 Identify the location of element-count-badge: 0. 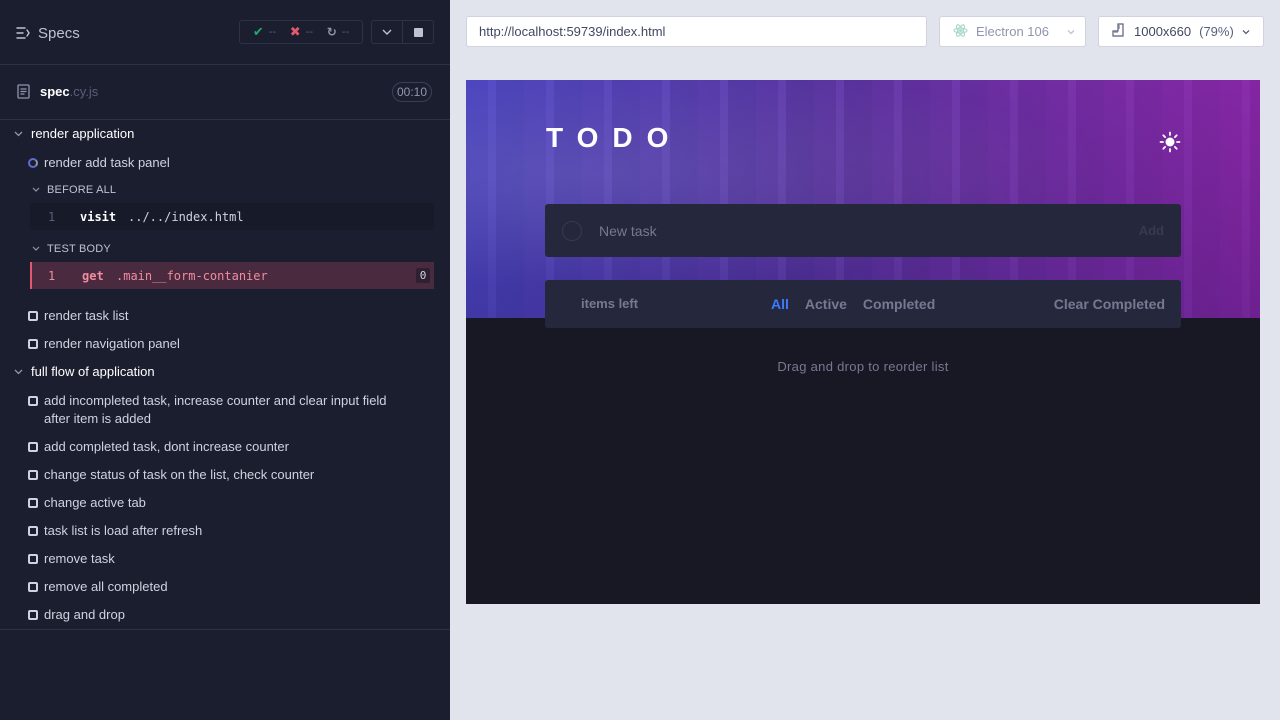
(423, 275).